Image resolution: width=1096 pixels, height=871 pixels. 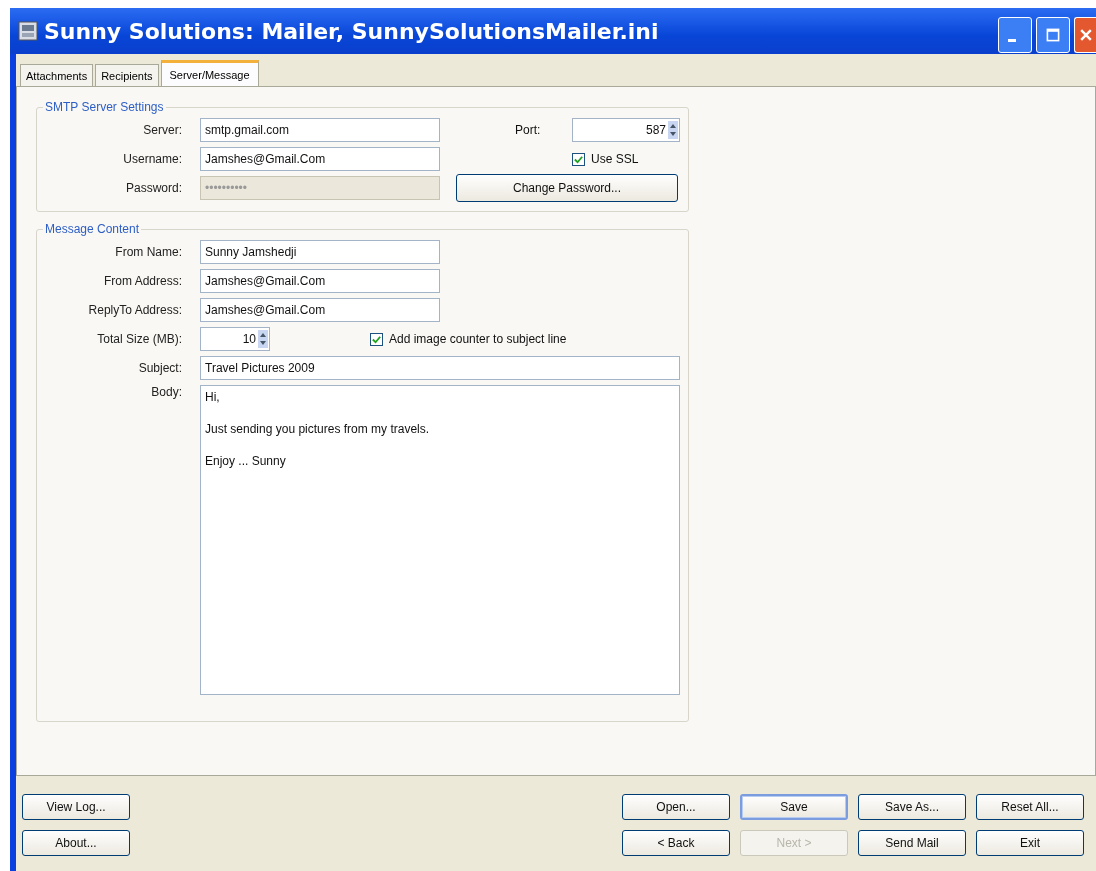 What do you see at coordinates (134, 310) in the screenshot?
I see `field-label: ReplyTo Address:` at bounding box center [134, 310].